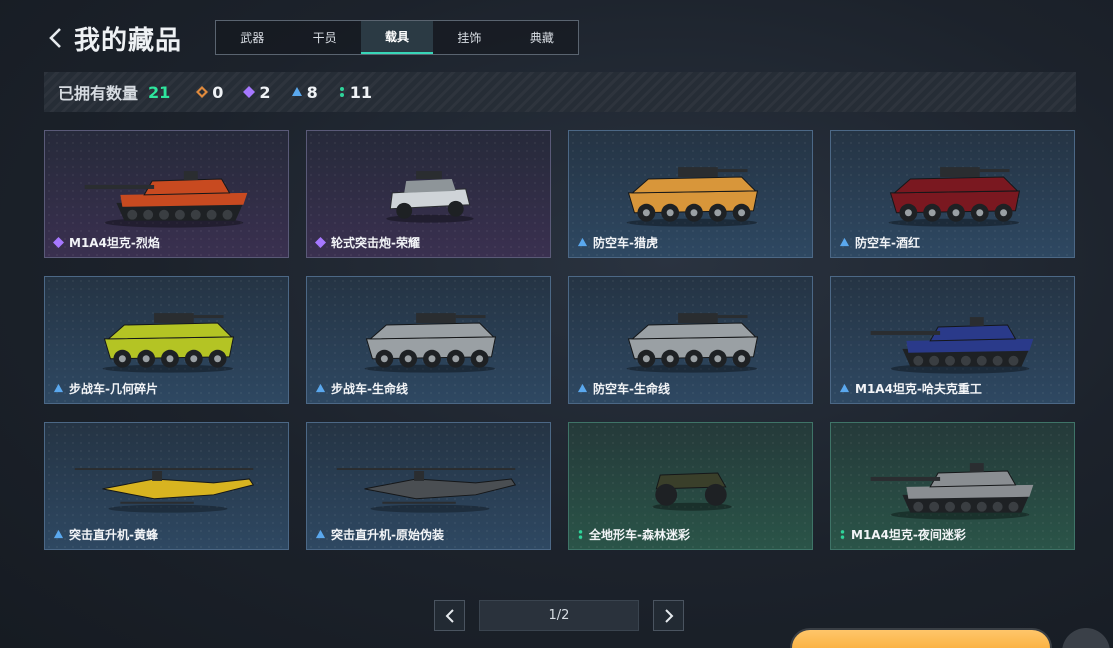 This screenshot has height=648, width=1113. What do you see at coordinates (560, 92) in the screenshot?
I see `ownership-stats-bar: 已拥有数量 21 0 2 8 11` at bounding box center [560, 92].